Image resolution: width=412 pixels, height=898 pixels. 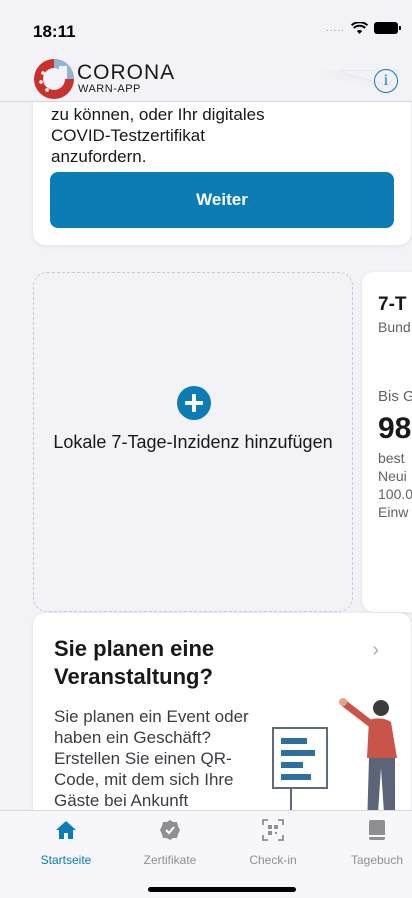 I want to click on add-circle-icon, so click(x=194, y=403).